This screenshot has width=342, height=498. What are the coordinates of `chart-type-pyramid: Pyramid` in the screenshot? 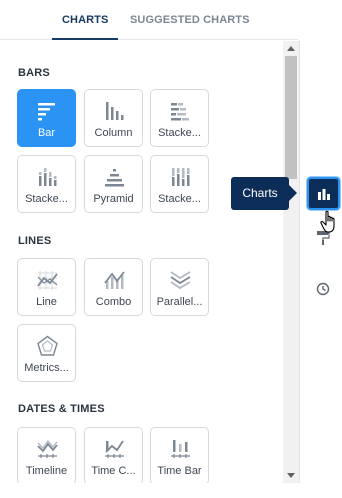 It's located at (113, 184).